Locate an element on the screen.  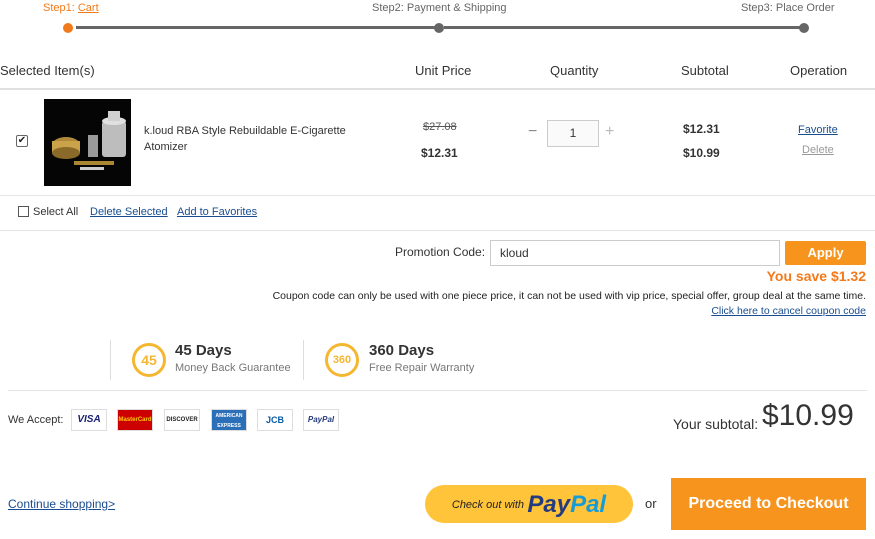
item-checkbox: ✔ is located at coordinates (22, 141).